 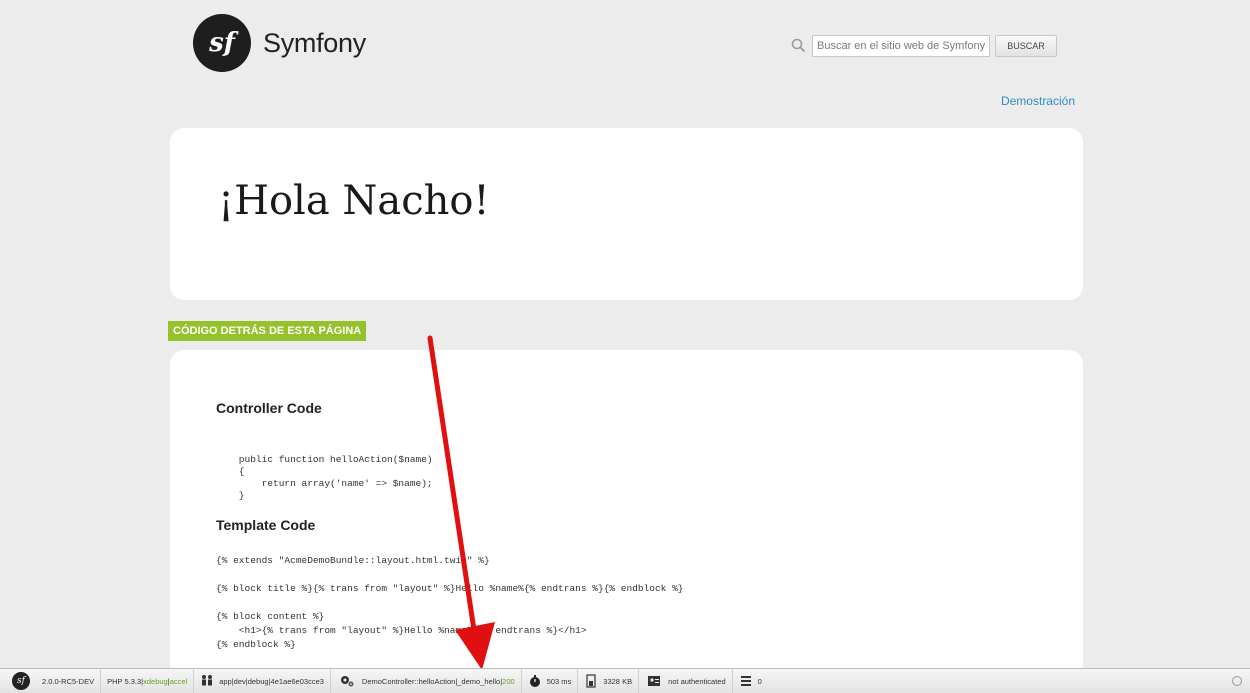 What do you see at coordinates (225, 681) in the screenshot?
I see `env-app: app` at bounding box center [225, 681].